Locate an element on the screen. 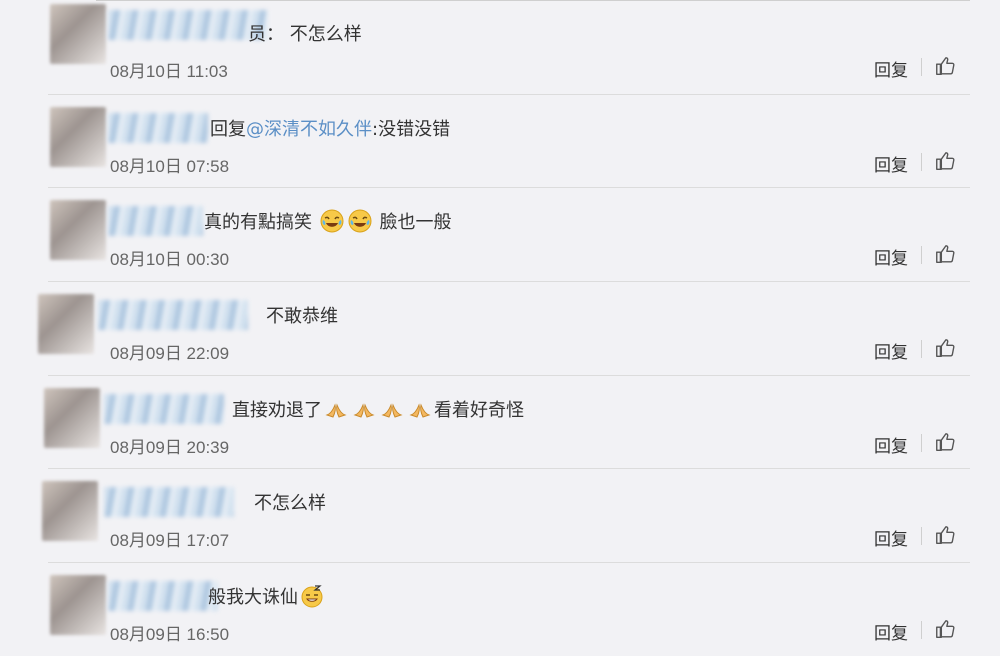  comment-item: 不怎么样 08月09日 17:07 回复 is located at coordinates (506, 515).